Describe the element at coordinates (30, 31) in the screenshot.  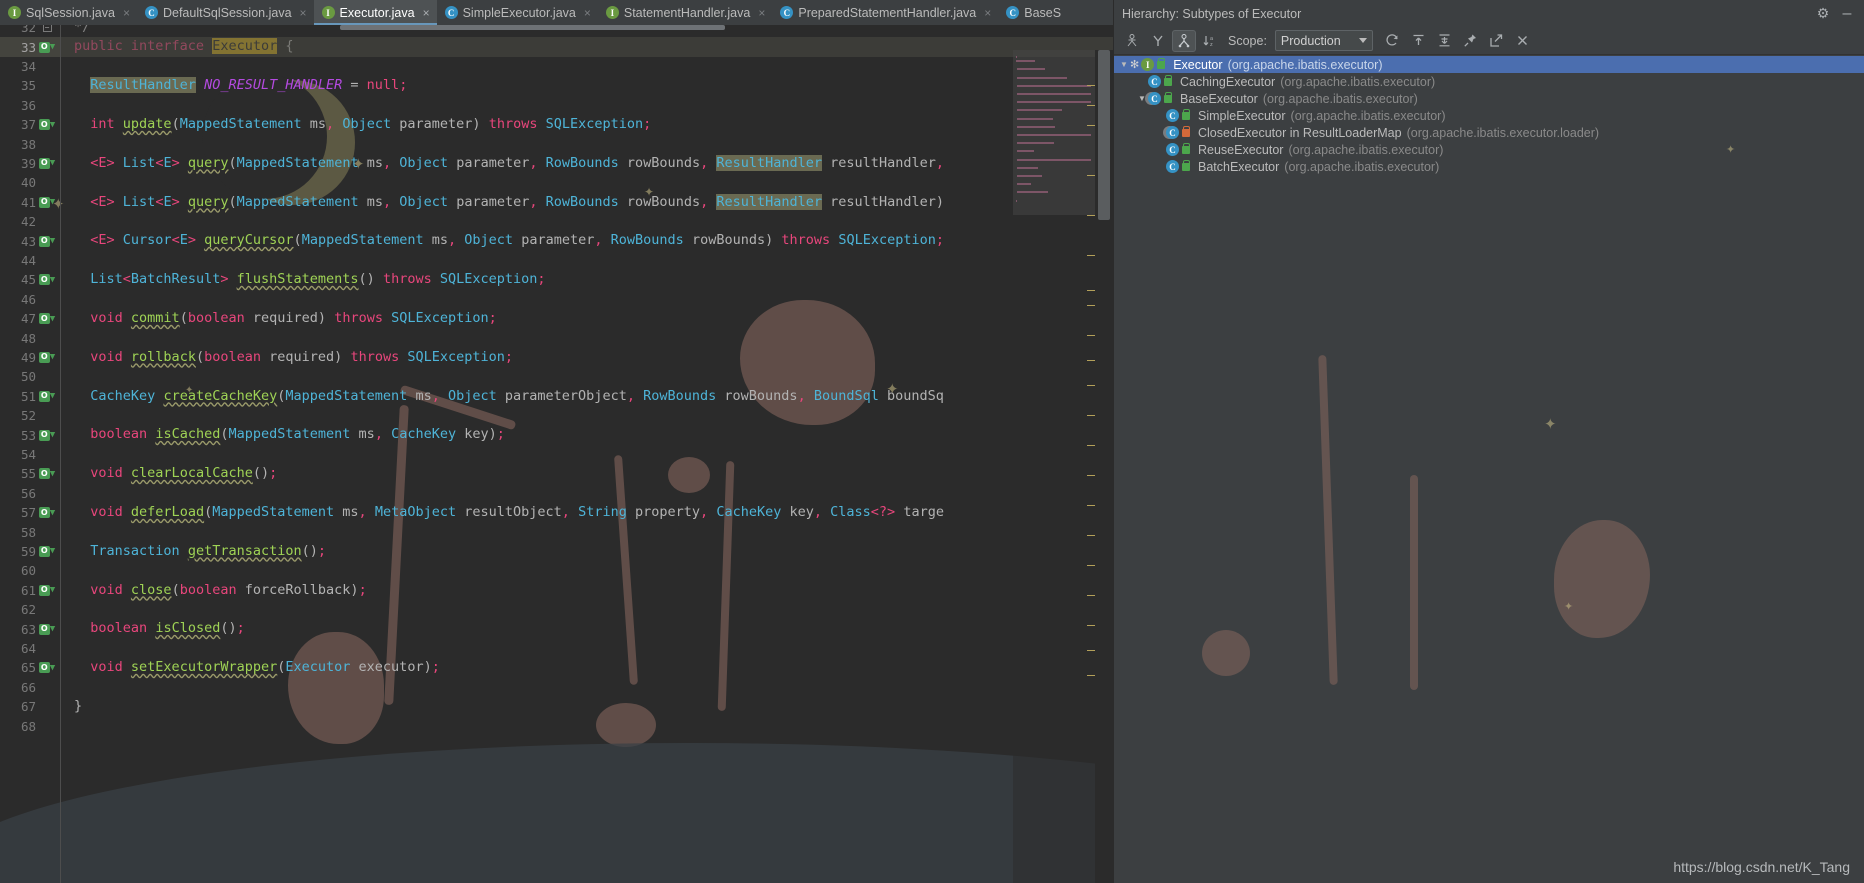
I see `gutter-line: 32−` at that location.